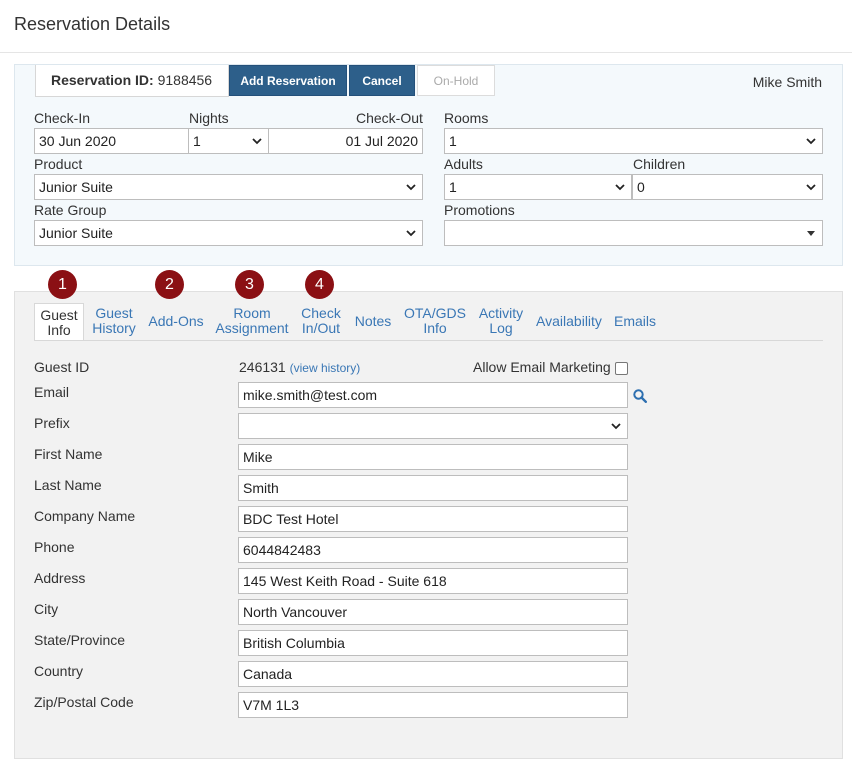 The image size is (852, 762). I want to click on tab-label: OTA/GDS, so click(435, 313).